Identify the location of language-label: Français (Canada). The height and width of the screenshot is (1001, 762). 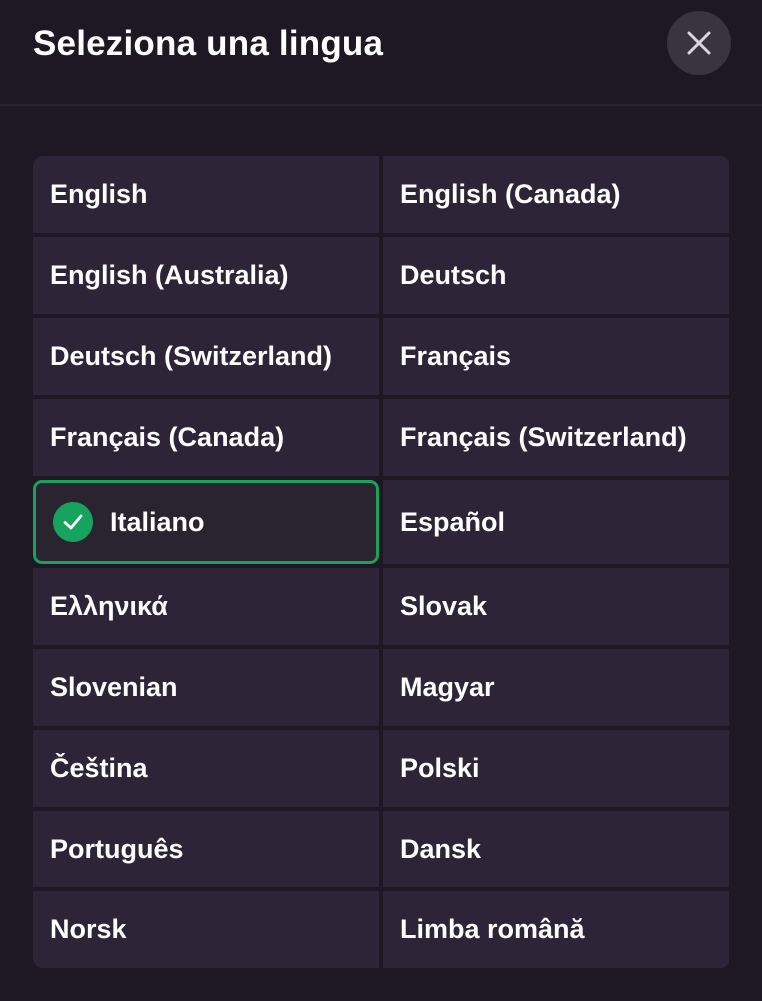
(167, 437).